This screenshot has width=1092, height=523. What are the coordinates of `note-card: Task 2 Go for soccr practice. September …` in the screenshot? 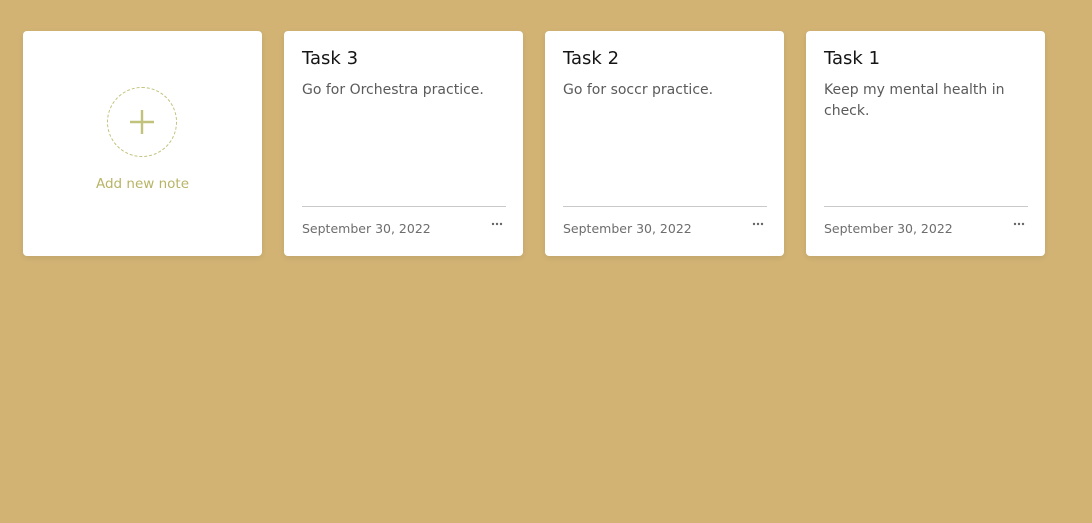 It's located at (664, 143).